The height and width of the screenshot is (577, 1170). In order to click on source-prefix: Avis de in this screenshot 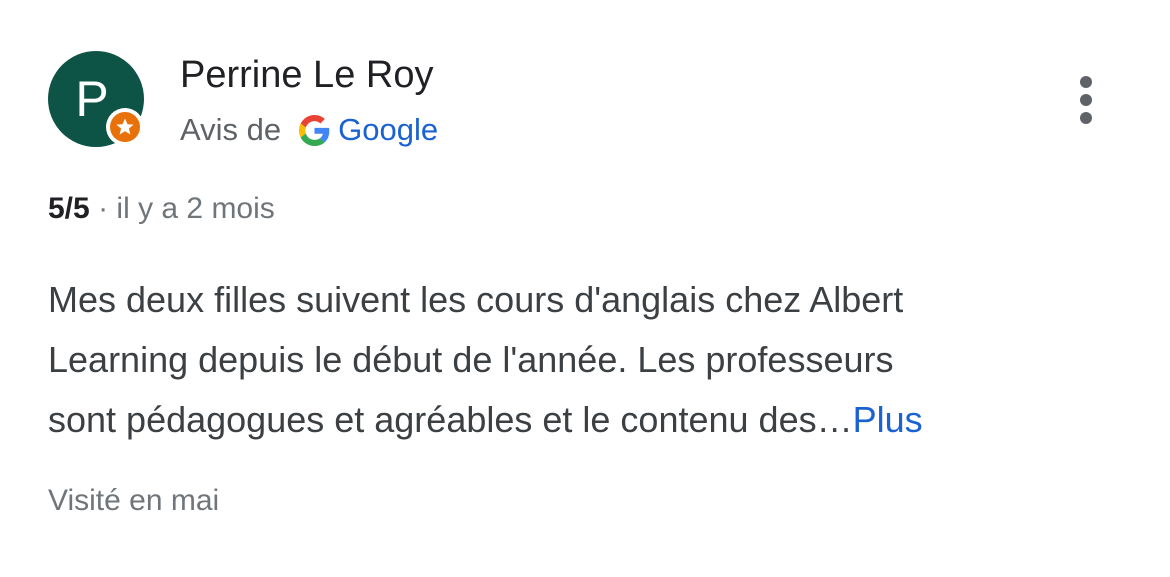, I will do `click(231, 129)`.